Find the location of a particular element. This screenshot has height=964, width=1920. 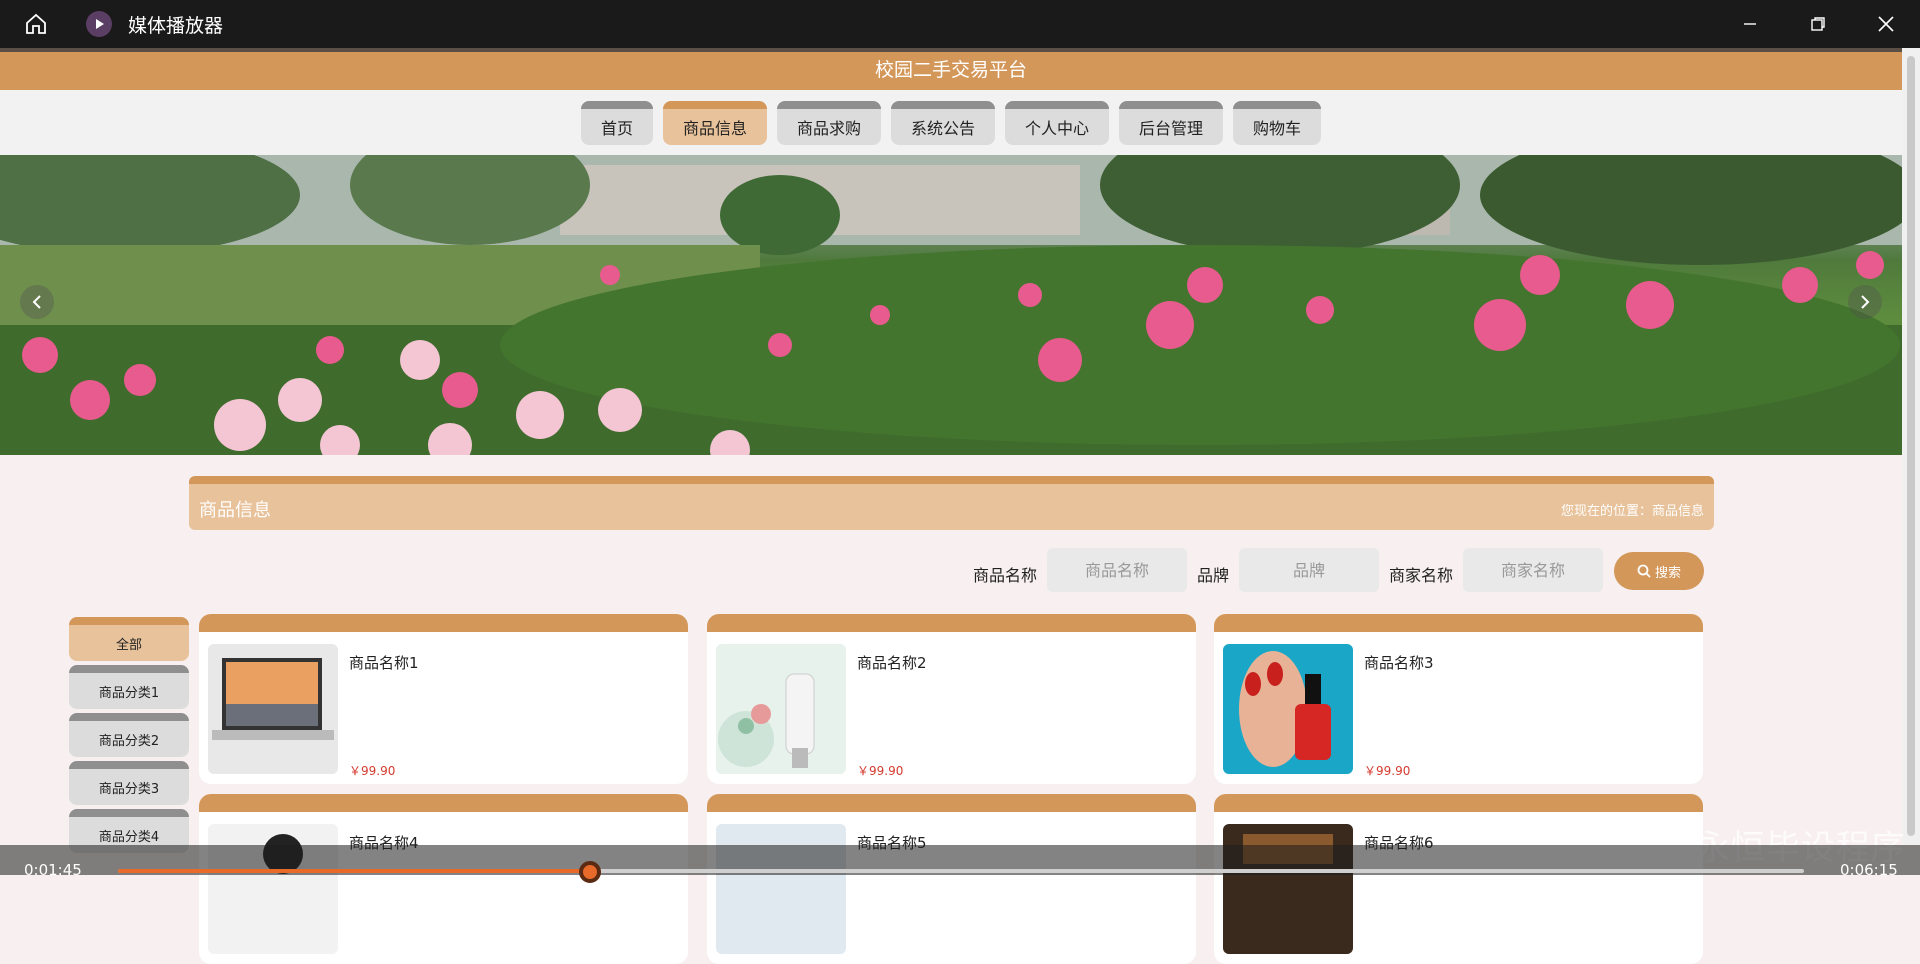

search-icon is located at coordinates (1644, 571).